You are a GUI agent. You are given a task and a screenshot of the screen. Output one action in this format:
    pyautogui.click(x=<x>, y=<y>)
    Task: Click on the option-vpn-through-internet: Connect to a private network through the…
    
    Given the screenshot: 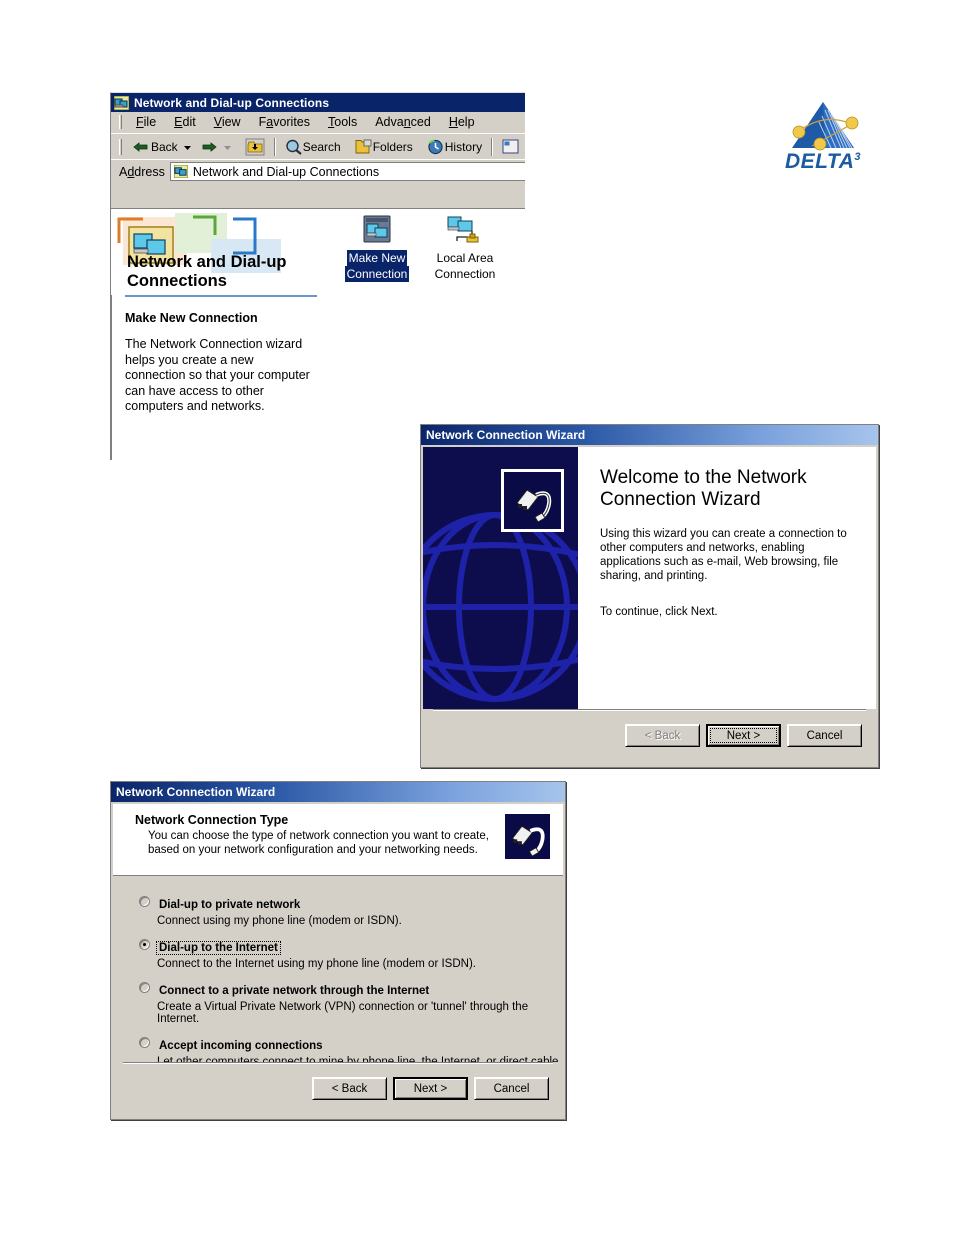 What is the action you would take?
    pyautogui.click(x=351, y=1003)
    